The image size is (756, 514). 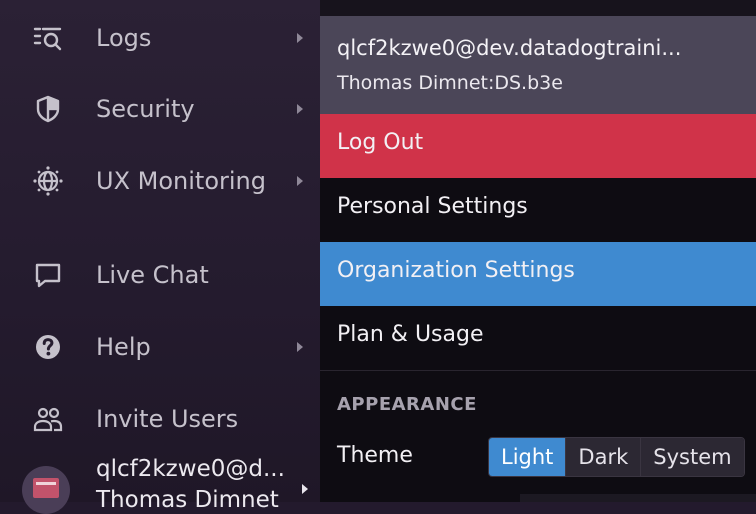 What do you see at coordinates (124, 38) in the screenshot?
I see `sidebar-item-label: Logs` at bounding box center [124, 38].